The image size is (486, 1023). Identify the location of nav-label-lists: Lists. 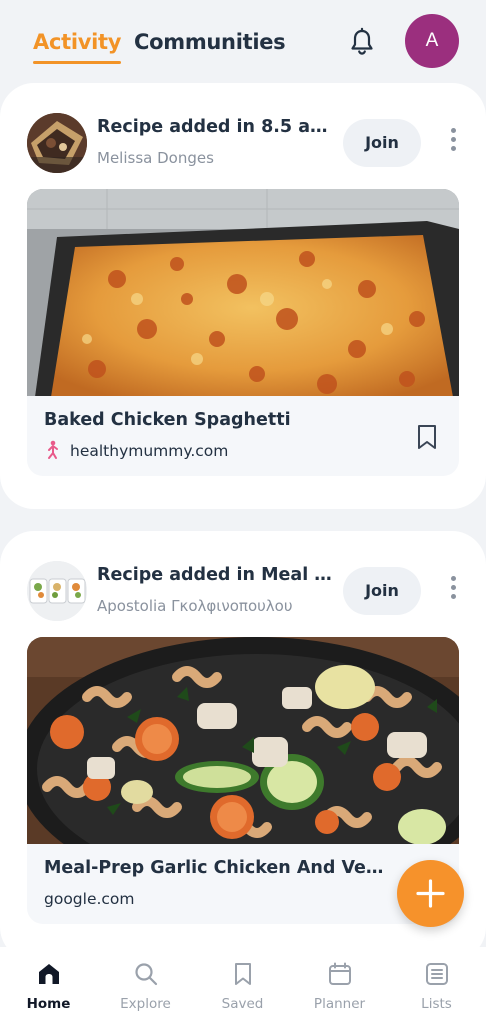
(436, 1004).